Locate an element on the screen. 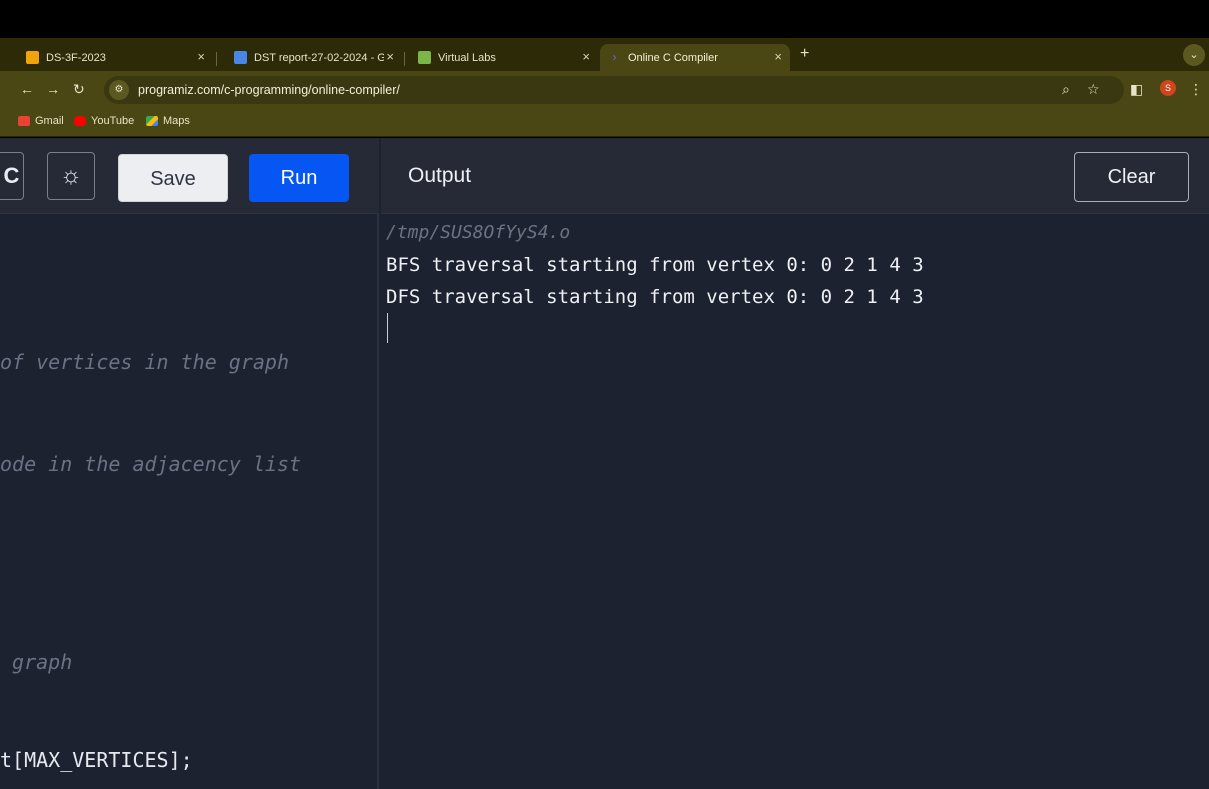  tab-online-c-compiler: › Online C Compiler × is located at coordinates (695, 57).